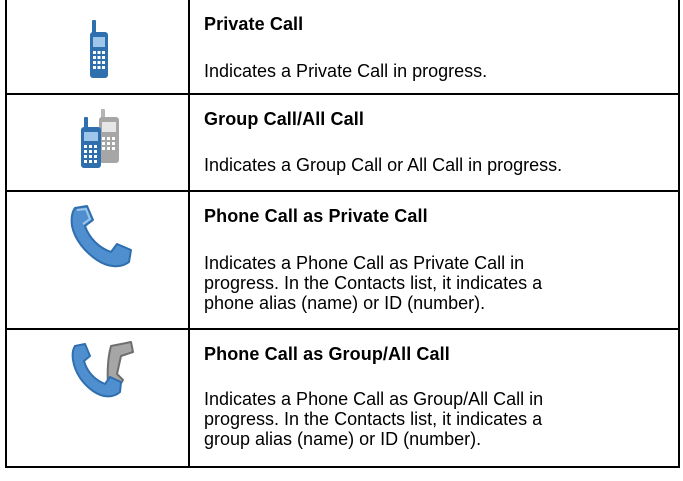 The width and height of the screenshot is (683, 481). I want to click on row-title: Phone Call as Group/All Call, so click(327, 354).